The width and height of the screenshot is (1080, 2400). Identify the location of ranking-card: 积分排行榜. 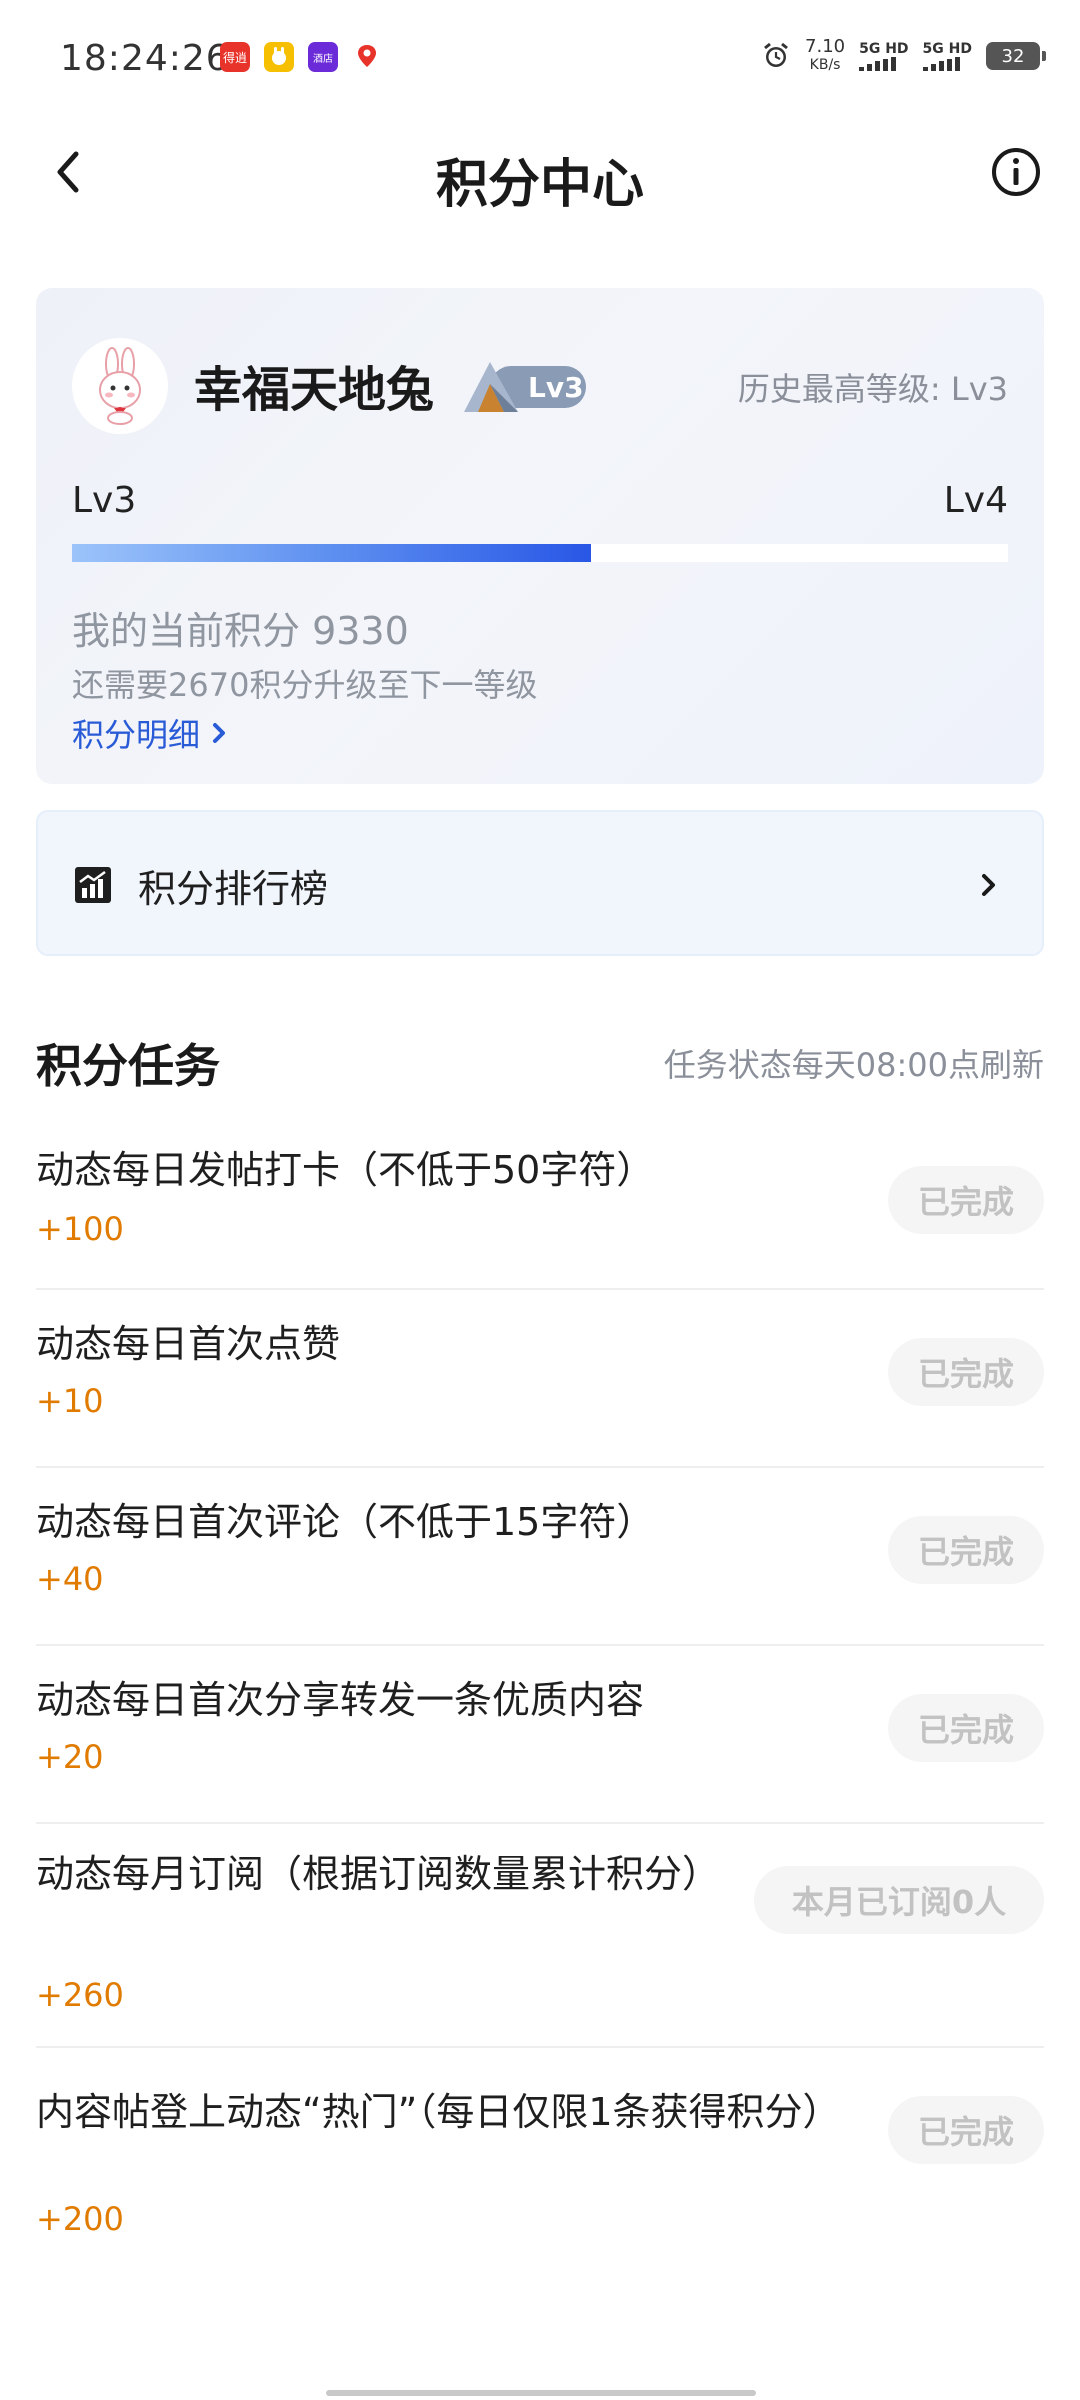
(540, 883).